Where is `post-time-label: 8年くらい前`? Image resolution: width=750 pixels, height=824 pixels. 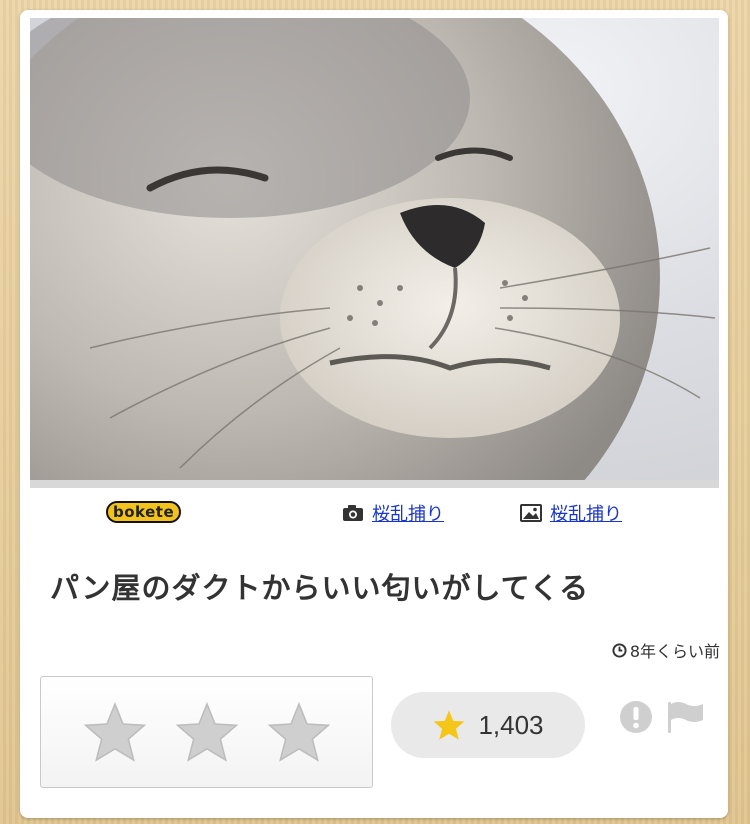 post-time-label: 8年くらい前 is located at coordinates (674, 651).